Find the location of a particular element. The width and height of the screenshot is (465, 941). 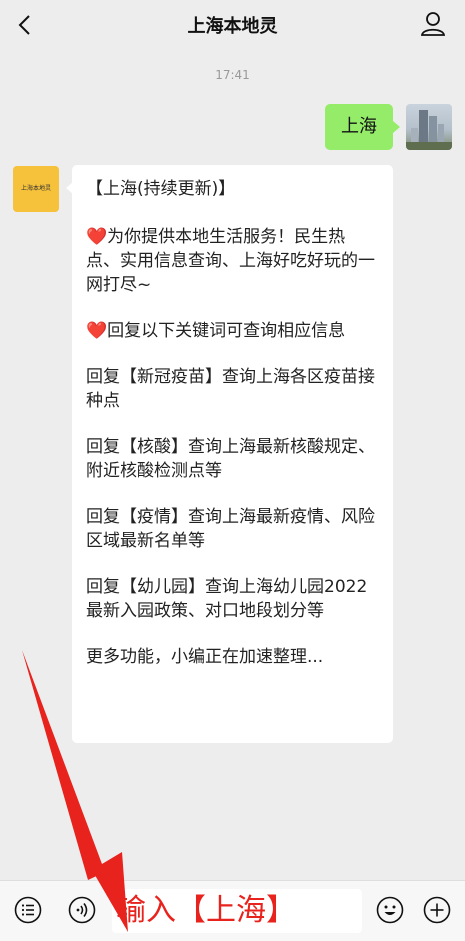

bottom-input-bar: 输入【上海】 is located at coordinates (232, 910).